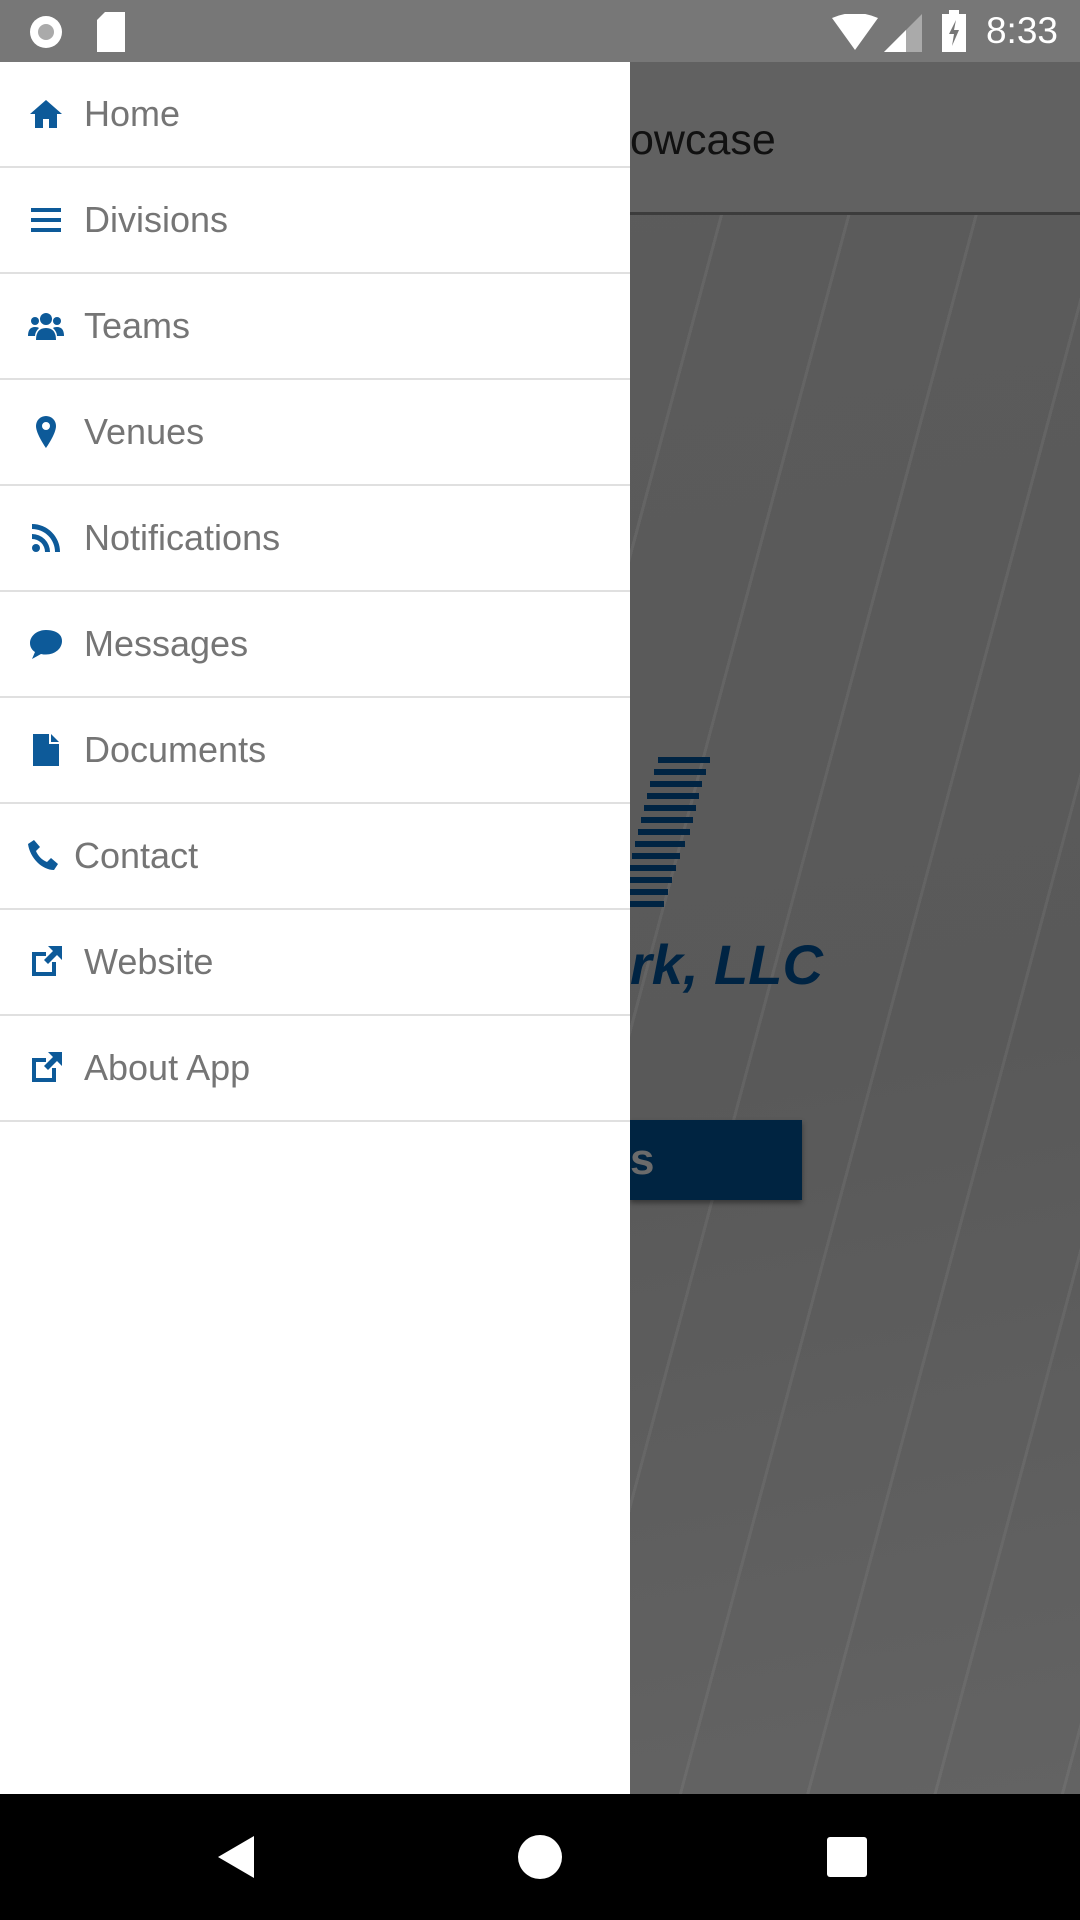 The height and width of the screenshot is (1920, 1080). I want to click on file-icon, so click(46, 750).